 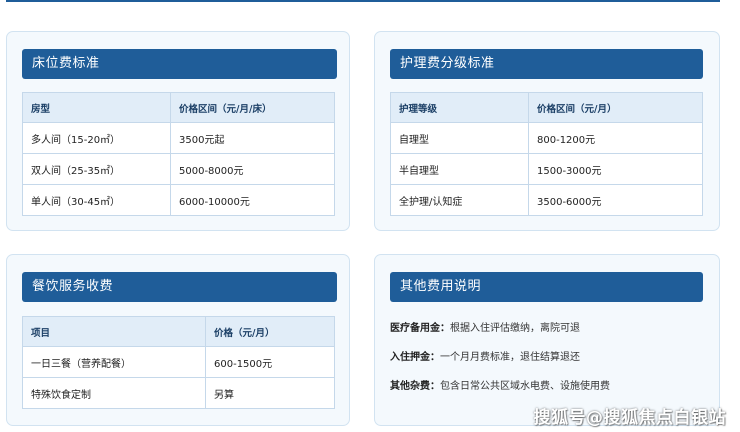 What do you see at coordinates (459, 200) in the screenshot?
I see `care-level-cell: 全护理/认知症` at bounding box center [459, 200].